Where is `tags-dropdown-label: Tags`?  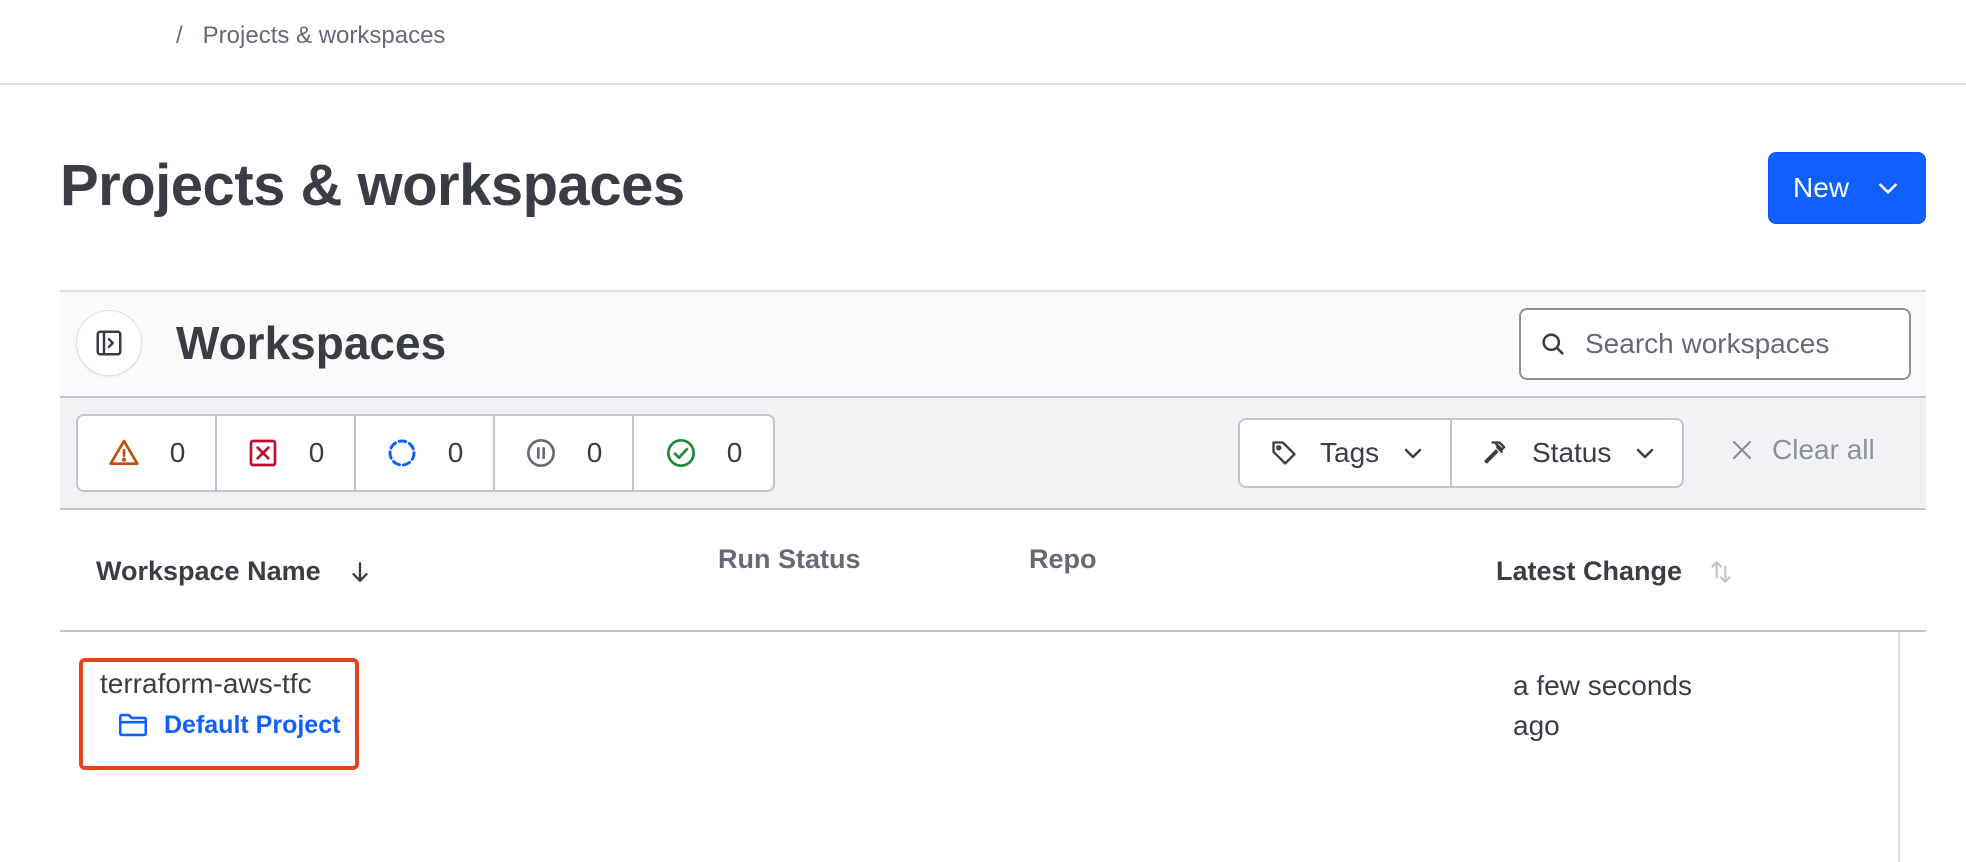
tags-dropdown-label: Tags is located at coordinates (1350, 452).